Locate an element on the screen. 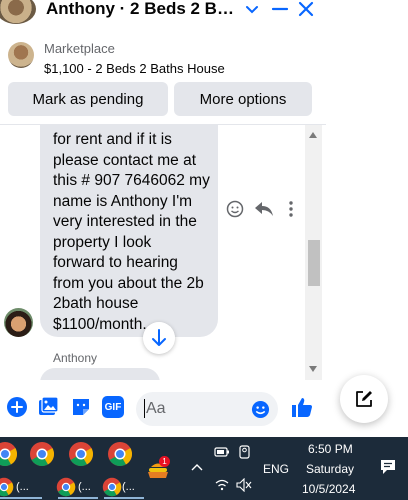  photo-icon is located at coordinates (48, 407).